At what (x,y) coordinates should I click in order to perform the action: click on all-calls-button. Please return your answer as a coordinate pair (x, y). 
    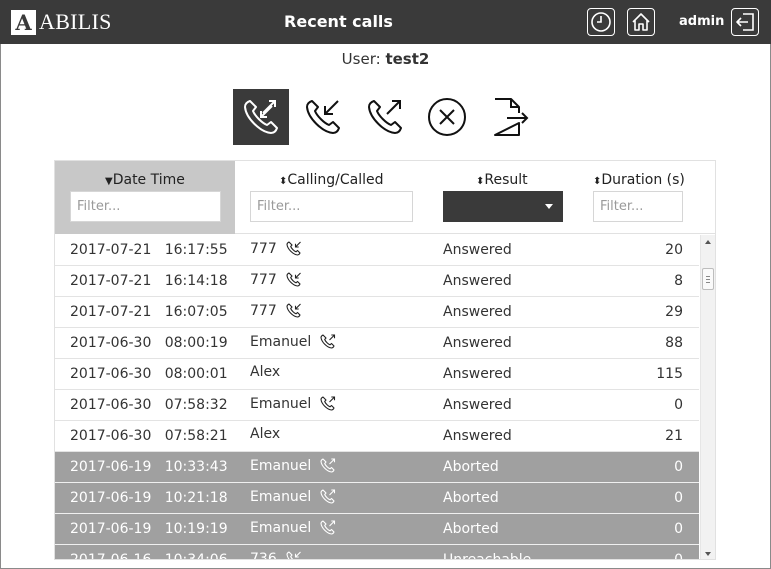
    Looking at the image, I should click on (261, 117).